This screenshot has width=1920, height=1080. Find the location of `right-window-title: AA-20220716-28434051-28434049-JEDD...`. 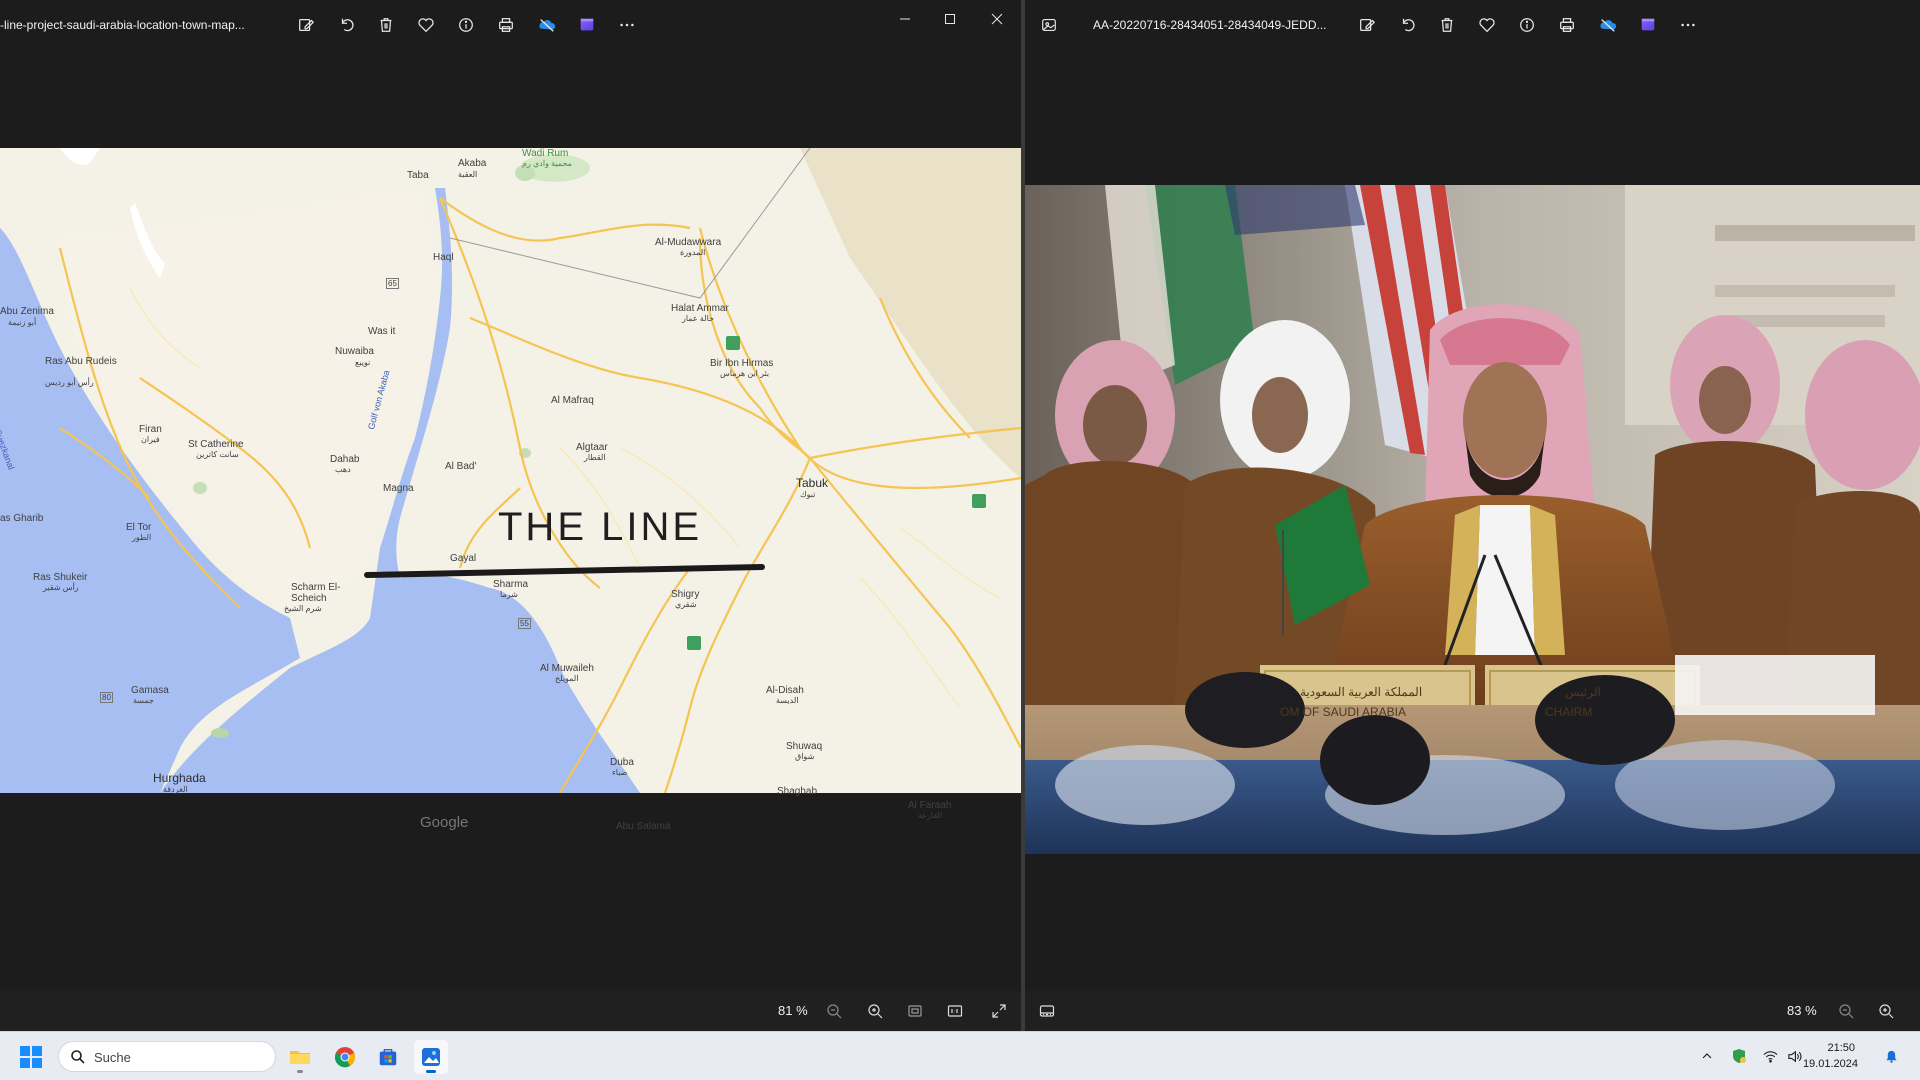

right-window-title: AA-20220716-28434051-28434049-JEDD... is located at coordinates (1210, 25).